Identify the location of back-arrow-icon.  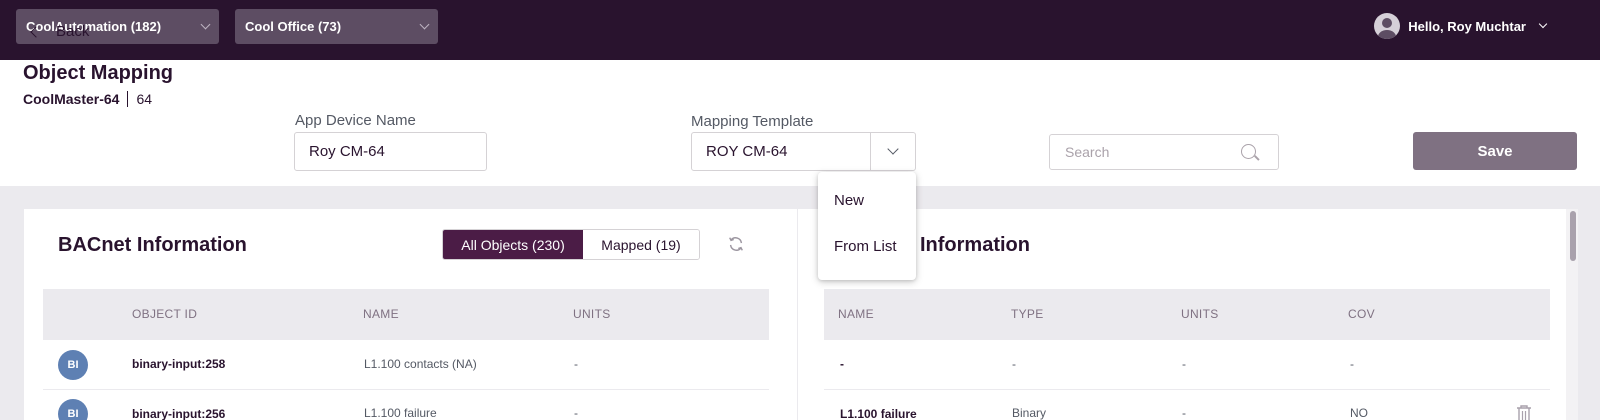
(36, 31).